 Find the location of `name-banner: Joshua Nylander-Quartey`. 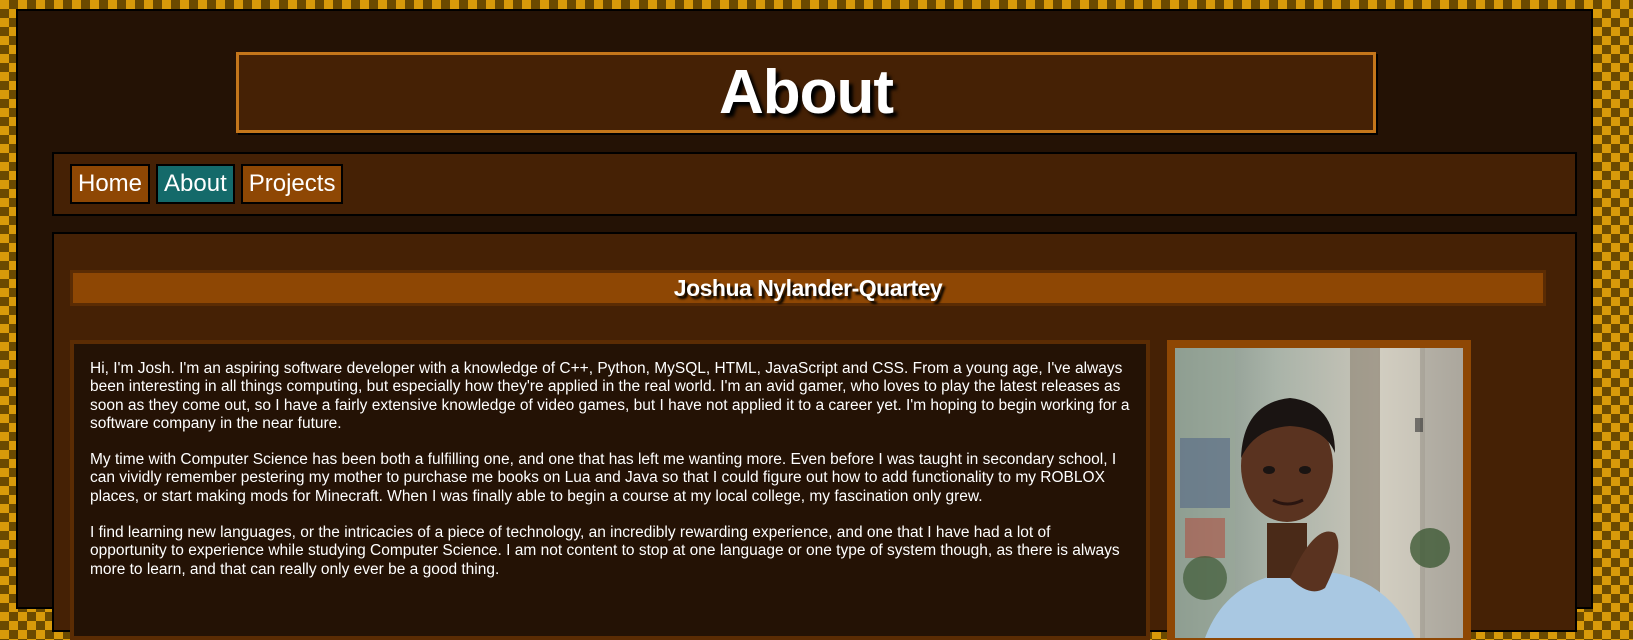

name-banner: Joshua Nylander-Quartey is located at coordinates (808, 288).